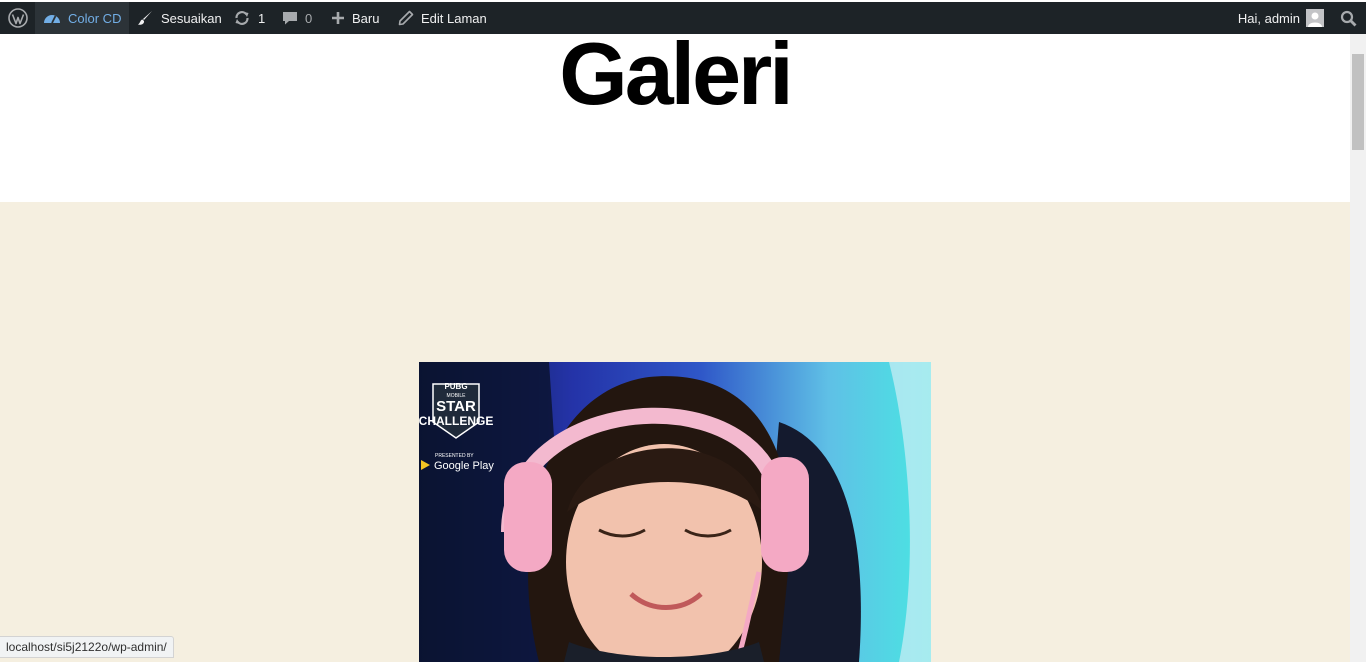 The height and width of the screenshot is (662, 1366). I want to click on logo-sponsor: Google Play, so click(464, 466).